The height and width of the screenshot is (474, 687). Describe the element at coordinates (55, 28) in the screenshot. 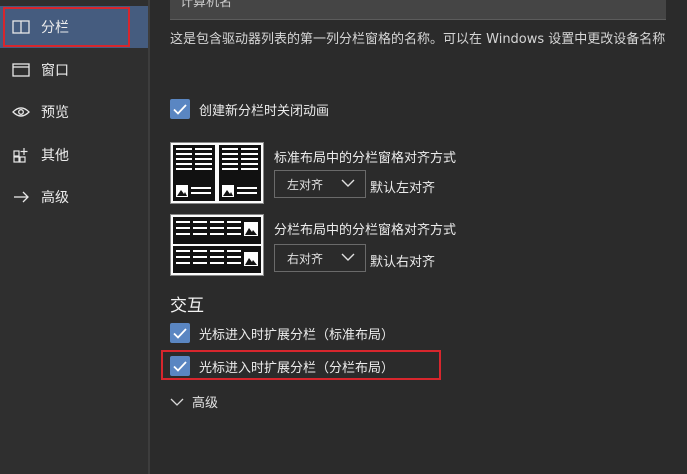

I see `sidebar-item-label: 分栏` at that location.